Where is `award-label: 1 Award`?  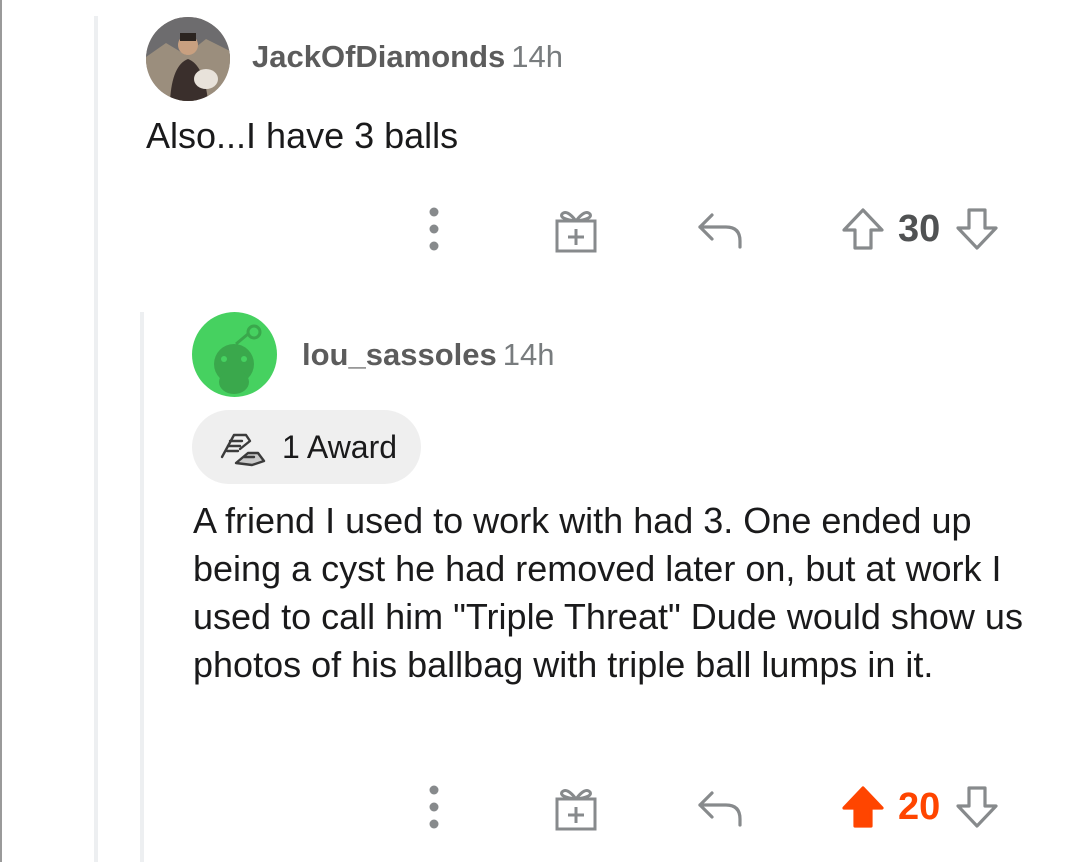
award-label: 1 Award is located at coordinates (340, 446).